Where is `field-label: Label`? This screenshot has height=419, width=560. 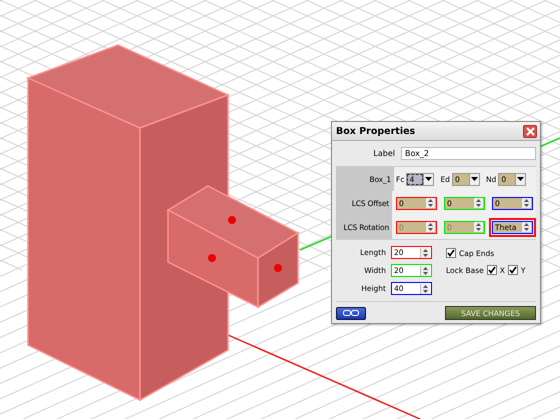
field-label: Label is located at coordinates (384, 153).